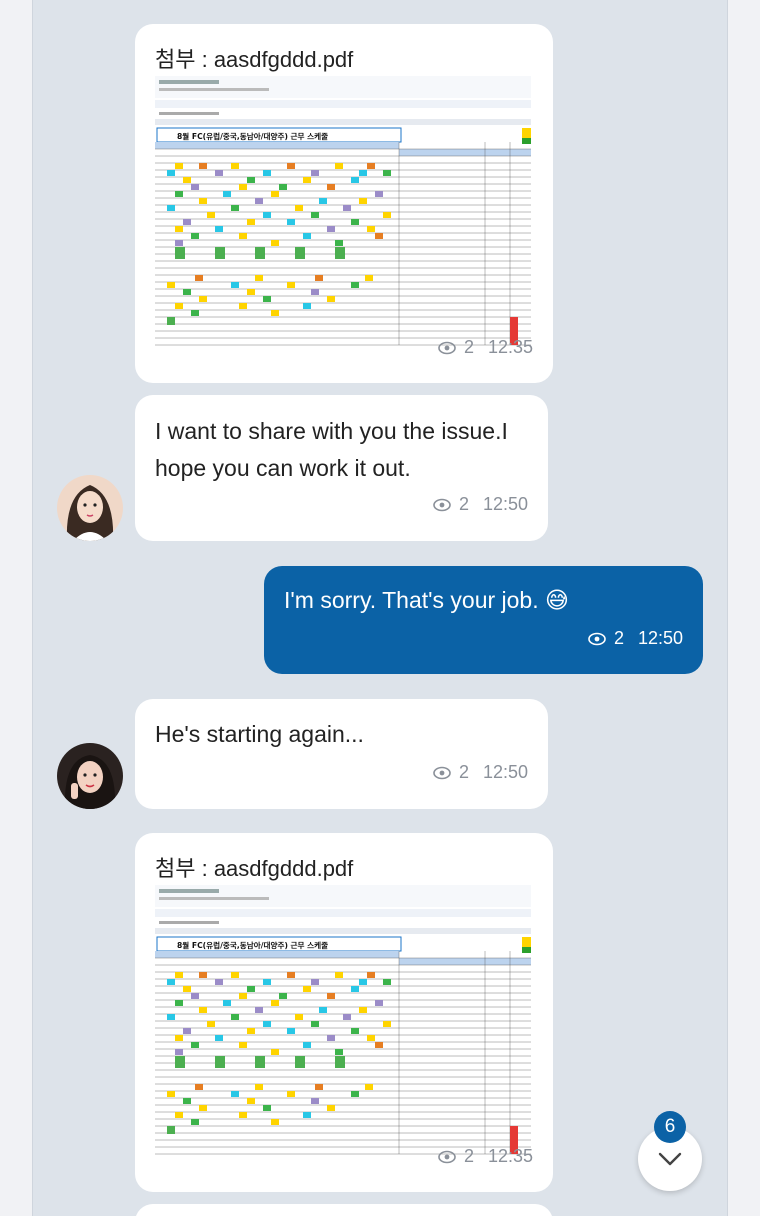 The image size is (760, 1216). I want to click on right-panel, so click(743, 608).